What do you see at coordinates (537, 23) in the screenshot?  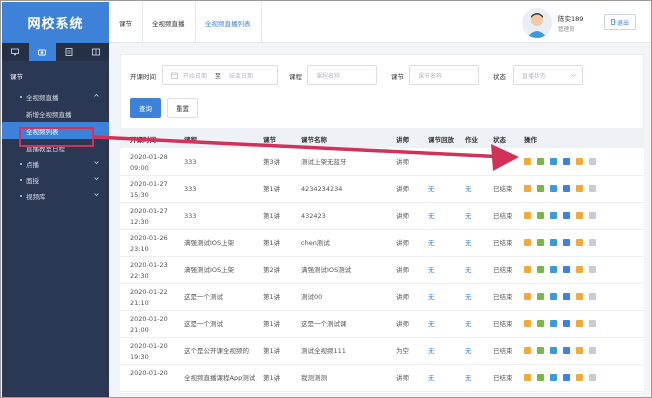 I see `avatar` at bounding box center [537, 23].